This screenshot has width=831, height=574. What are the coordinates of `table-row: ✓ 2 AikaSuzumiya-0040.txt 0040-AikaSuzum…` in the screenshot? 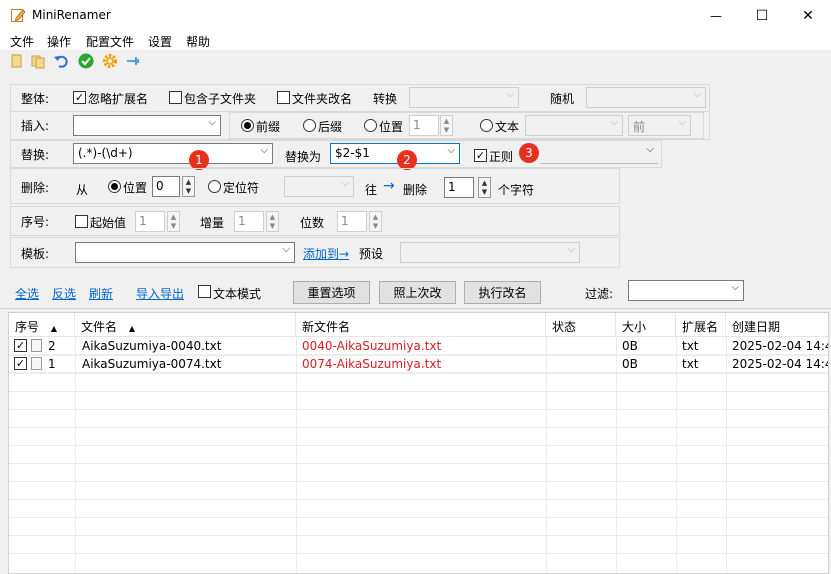 It's located at (418, 346).